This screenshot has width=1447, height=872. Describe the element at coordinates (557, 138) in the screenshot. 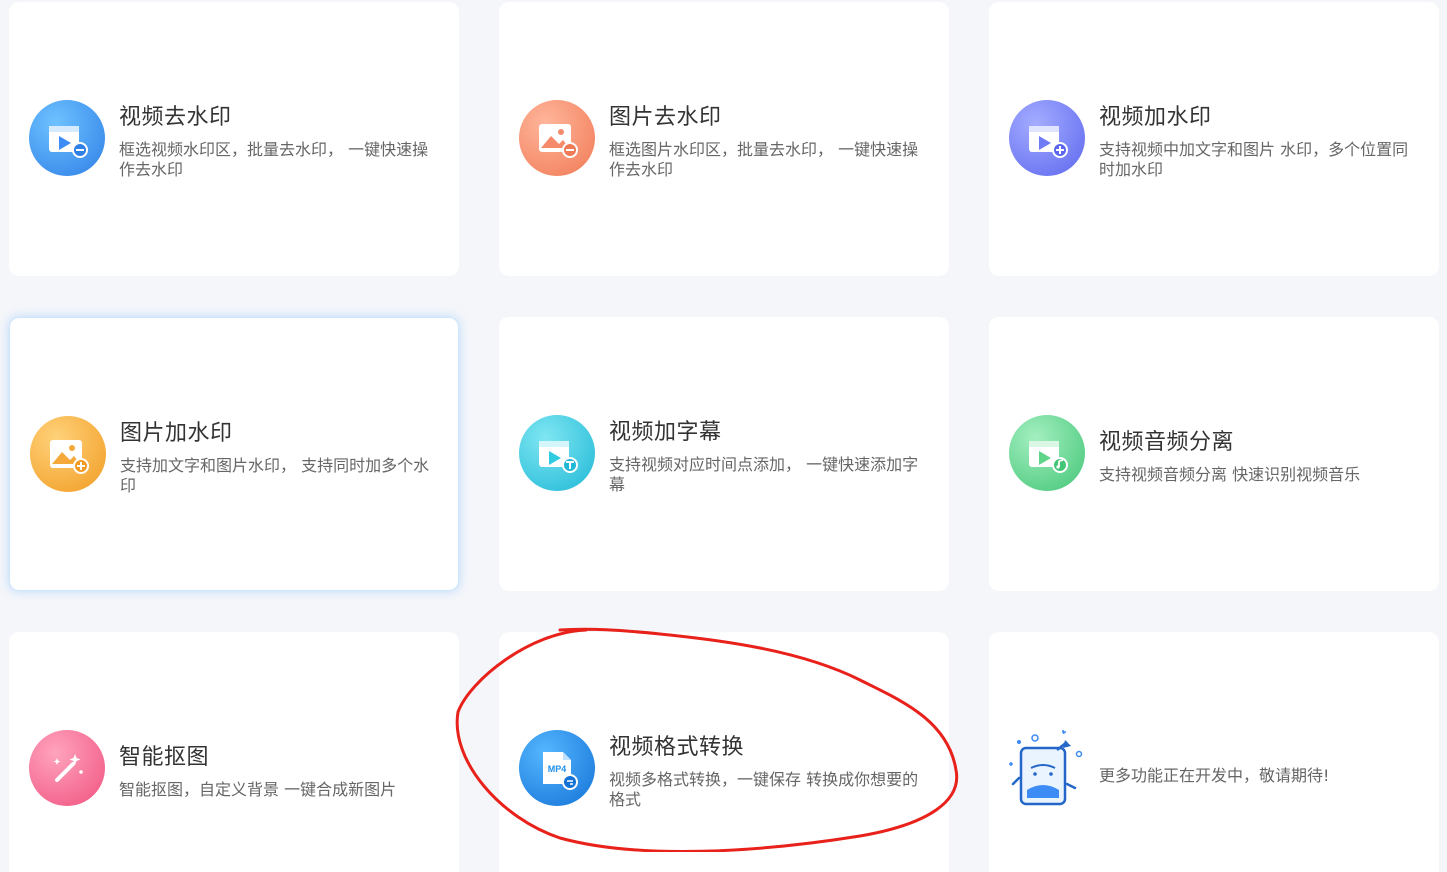

I see `image-remove-watermark-icon` at that location.